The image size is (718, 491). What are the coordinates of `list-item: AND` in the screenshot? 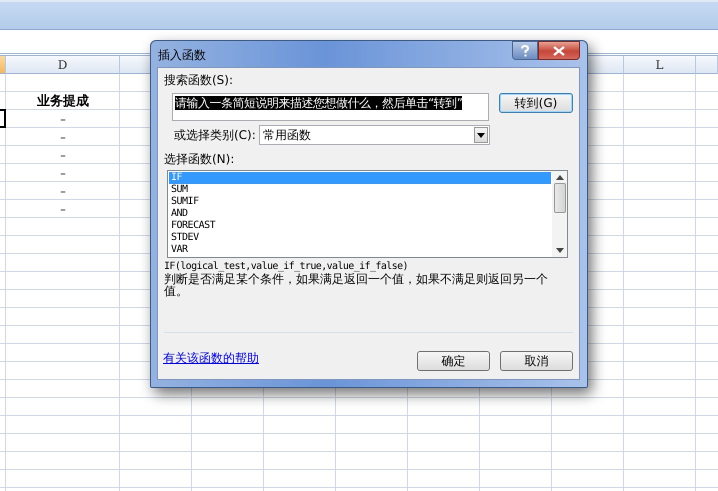 It's located at (360, 214).